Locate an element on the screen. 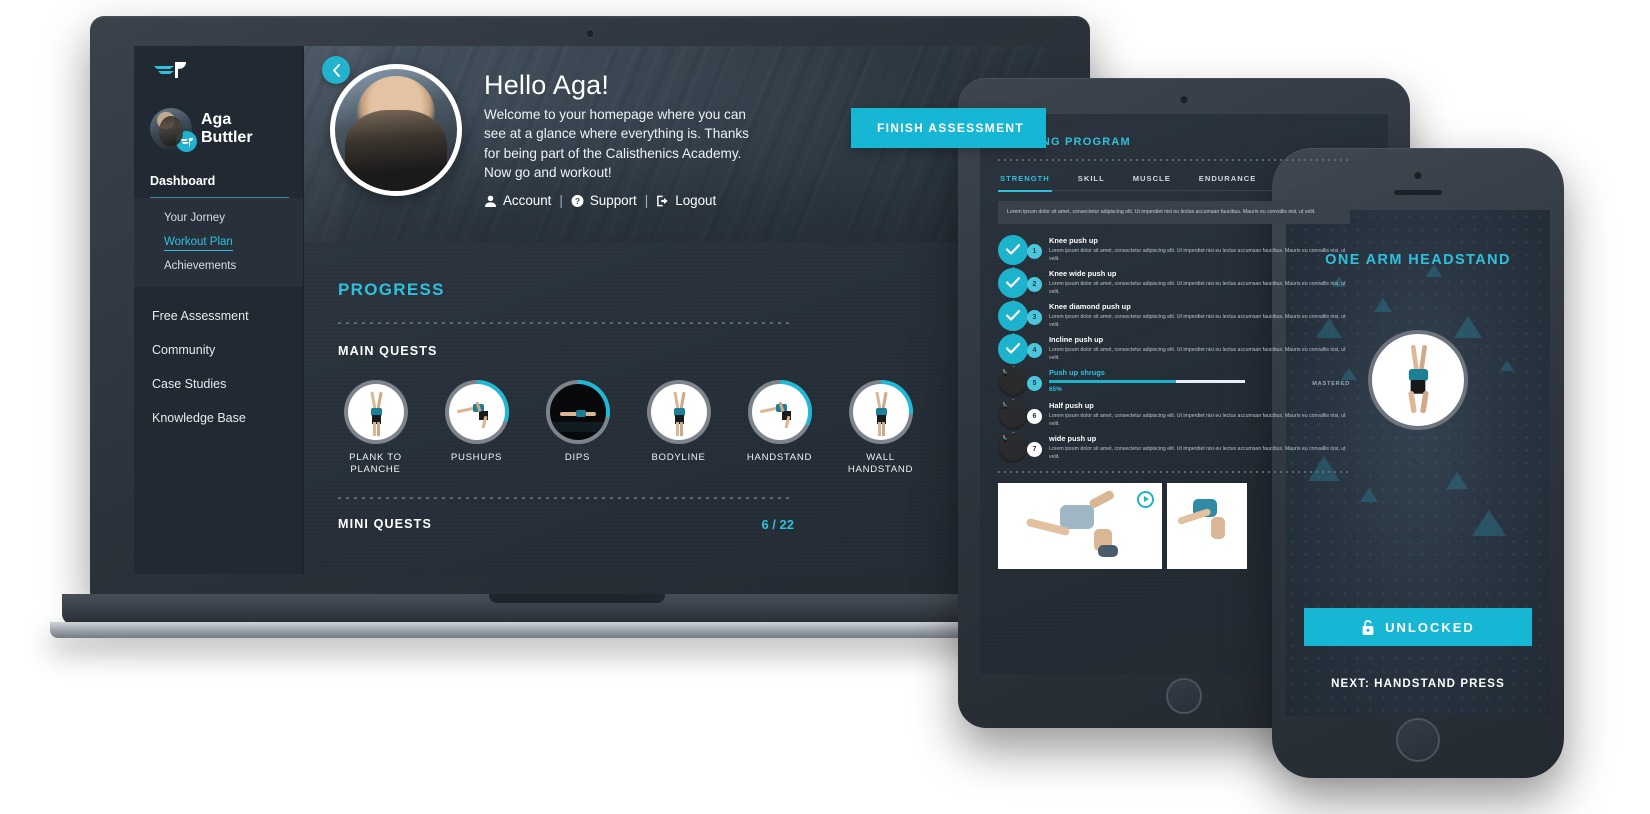 This screenshot has width=1650, height=814. phone-skill-photo is located at coordinates (1418, 380).